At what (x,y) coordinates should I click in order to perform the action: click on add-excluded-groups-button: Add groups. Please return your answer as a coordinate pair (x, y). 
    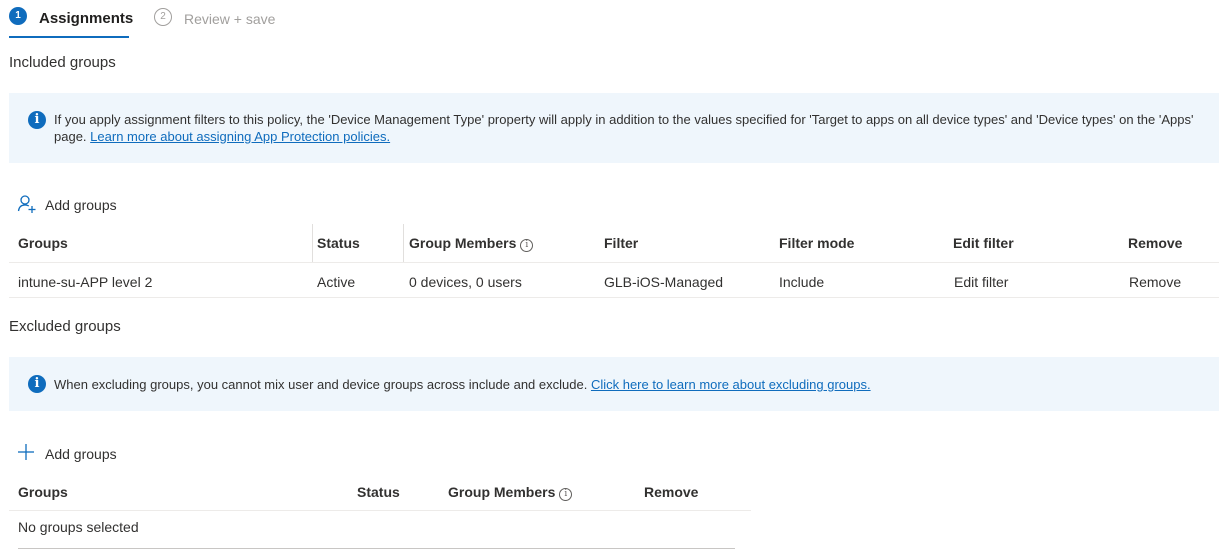
    Looking at the image, I should click on (72, 454).